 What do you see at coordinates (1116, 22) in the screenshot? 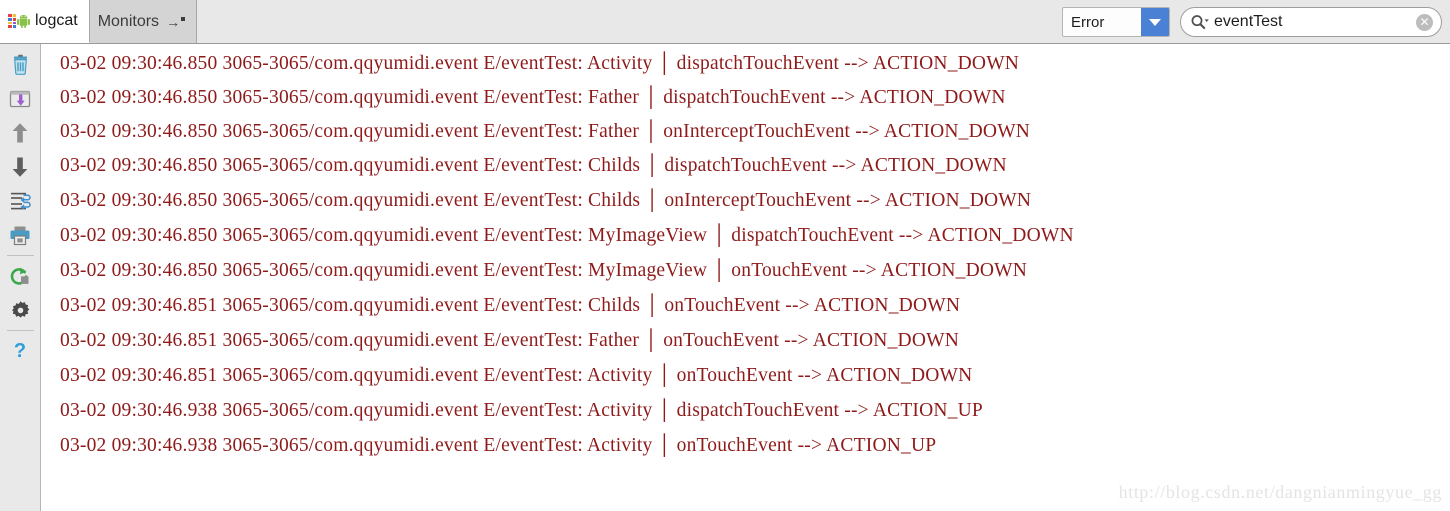
I see `log-level-dropdown: Error` at bounding box center [1116, 22].